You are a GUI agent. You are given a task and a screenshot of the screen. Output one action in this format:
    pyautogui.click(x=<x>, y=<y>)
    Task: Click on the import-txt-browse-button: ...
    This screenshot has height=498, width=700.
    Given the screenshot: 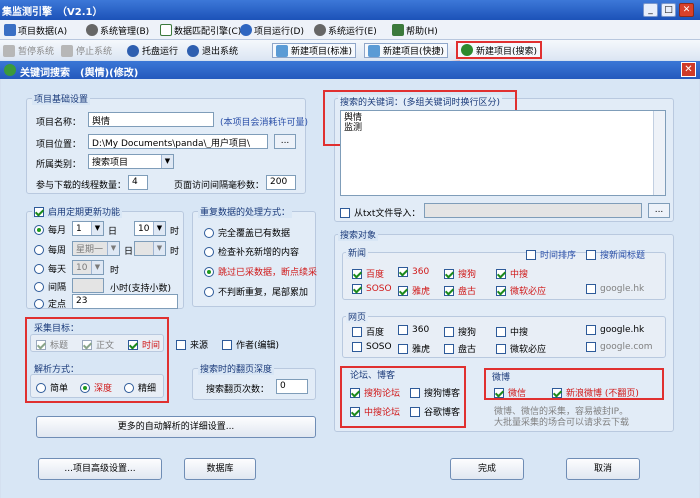 What is the action you would take?
    pyautogui.click(x=659, y=210)
    